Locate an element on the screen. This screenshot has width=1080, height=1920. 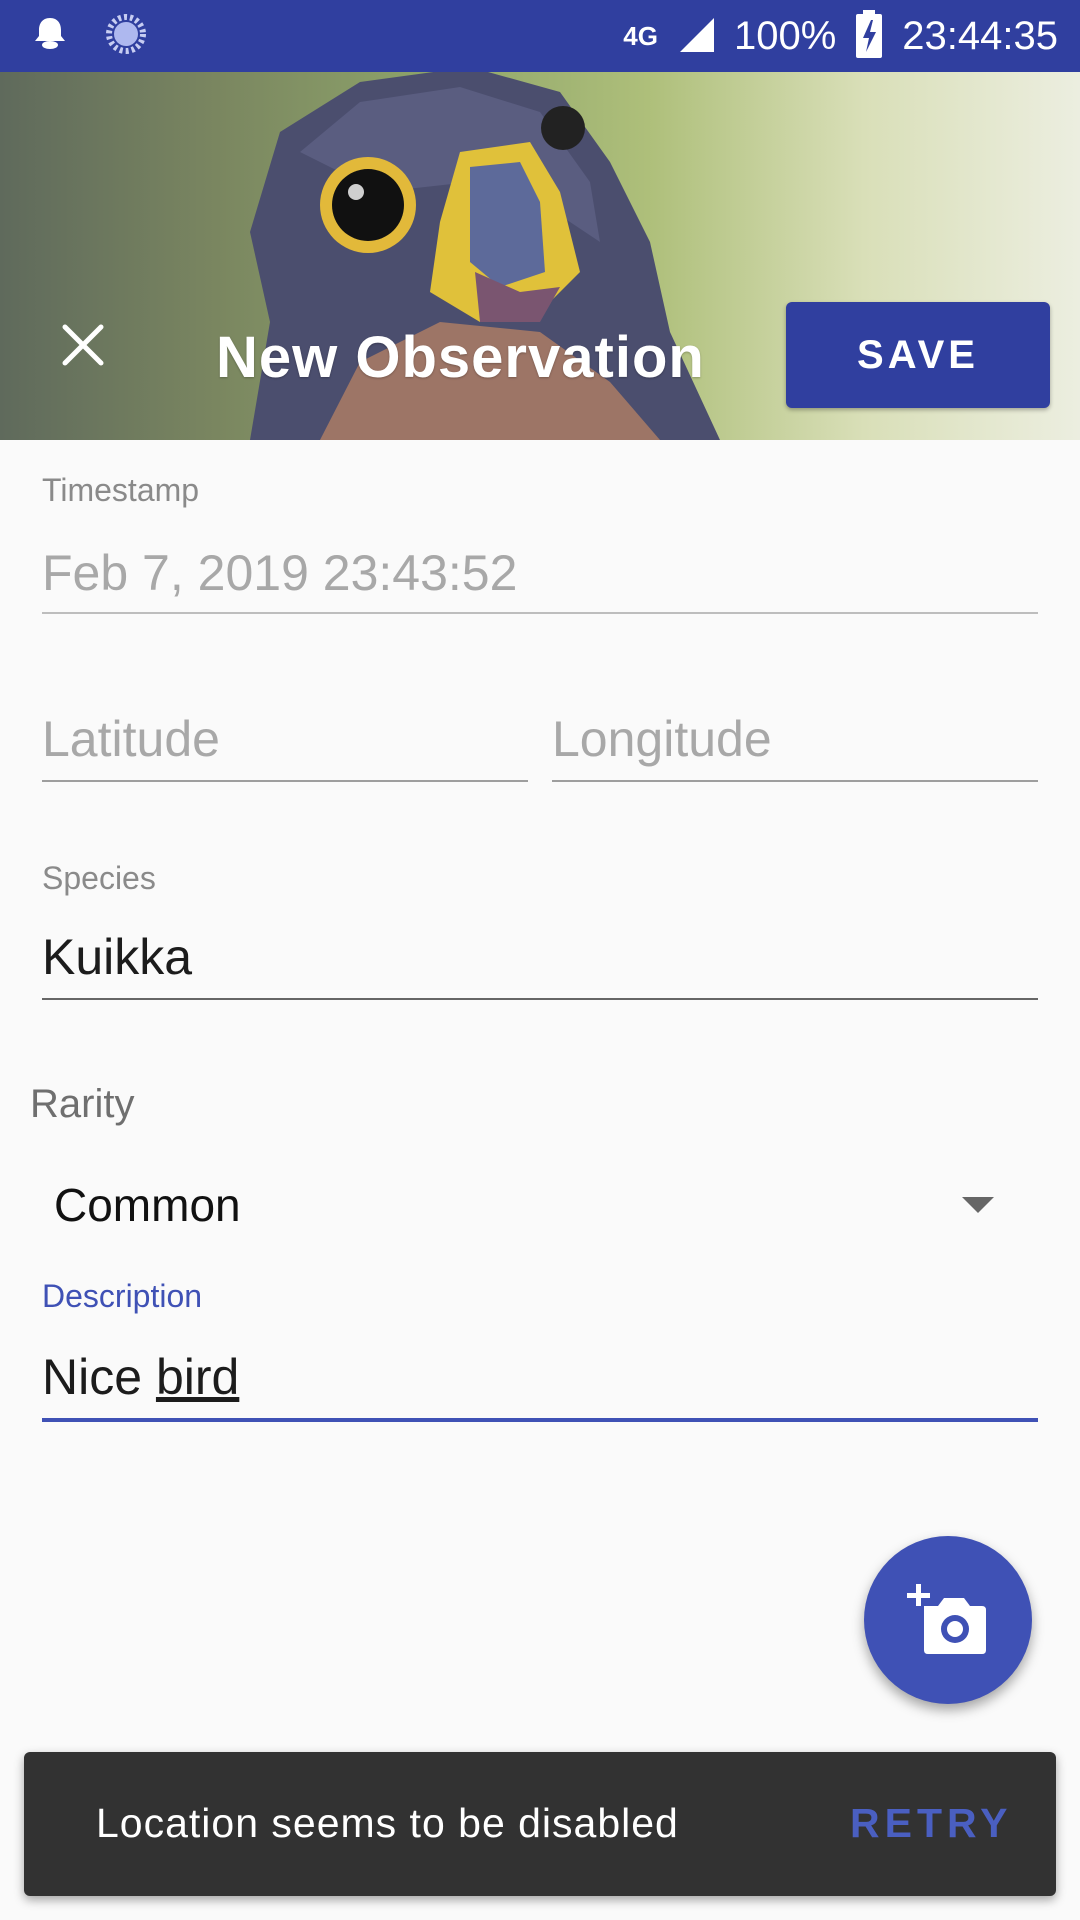
description-label: Description is located at coordinates (122, 1296).